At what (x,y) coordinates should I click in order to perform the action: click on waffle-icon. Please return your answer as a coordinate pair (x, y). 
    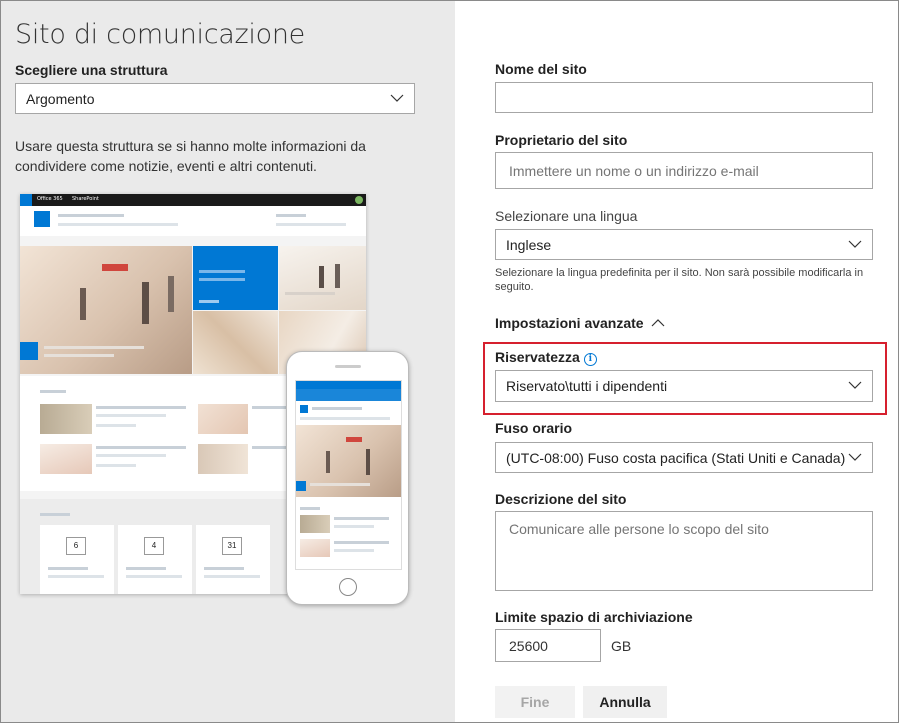
    Looking at the image, I should click on (26, 200).